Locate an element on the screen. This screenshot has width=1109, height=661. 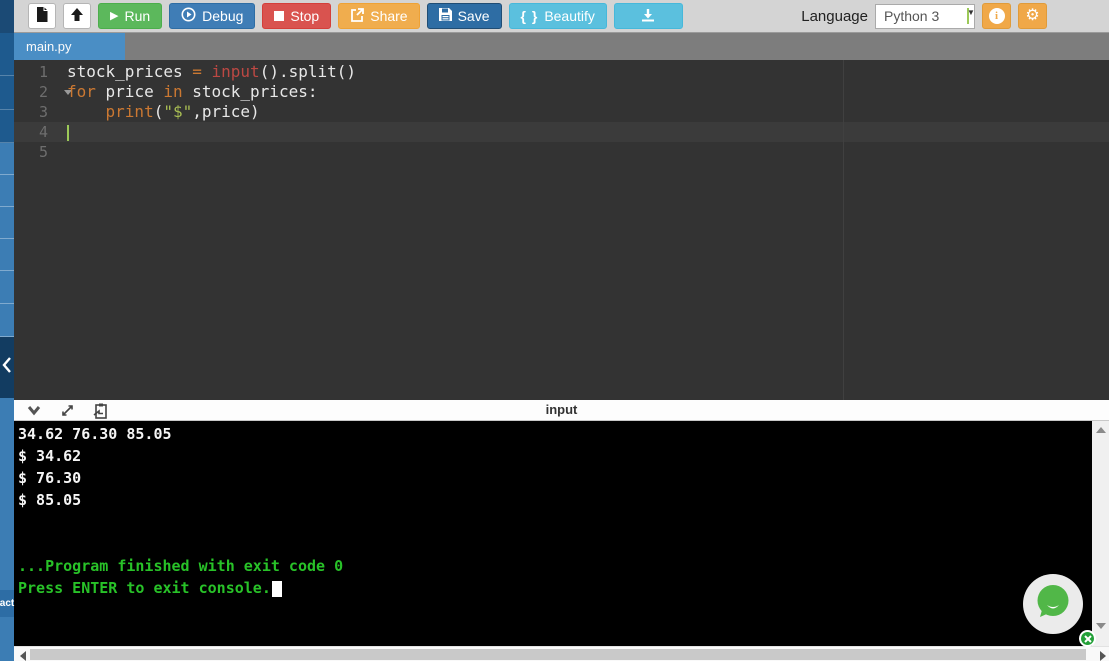
language-label: Language is located at coordinates (834, 16).